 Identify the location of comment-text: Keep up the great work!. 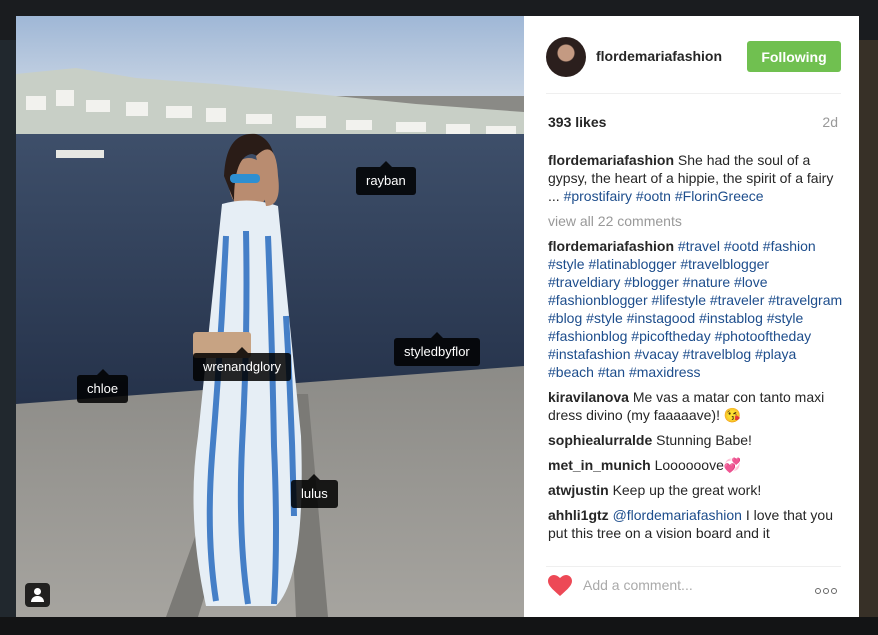
(687, 490).